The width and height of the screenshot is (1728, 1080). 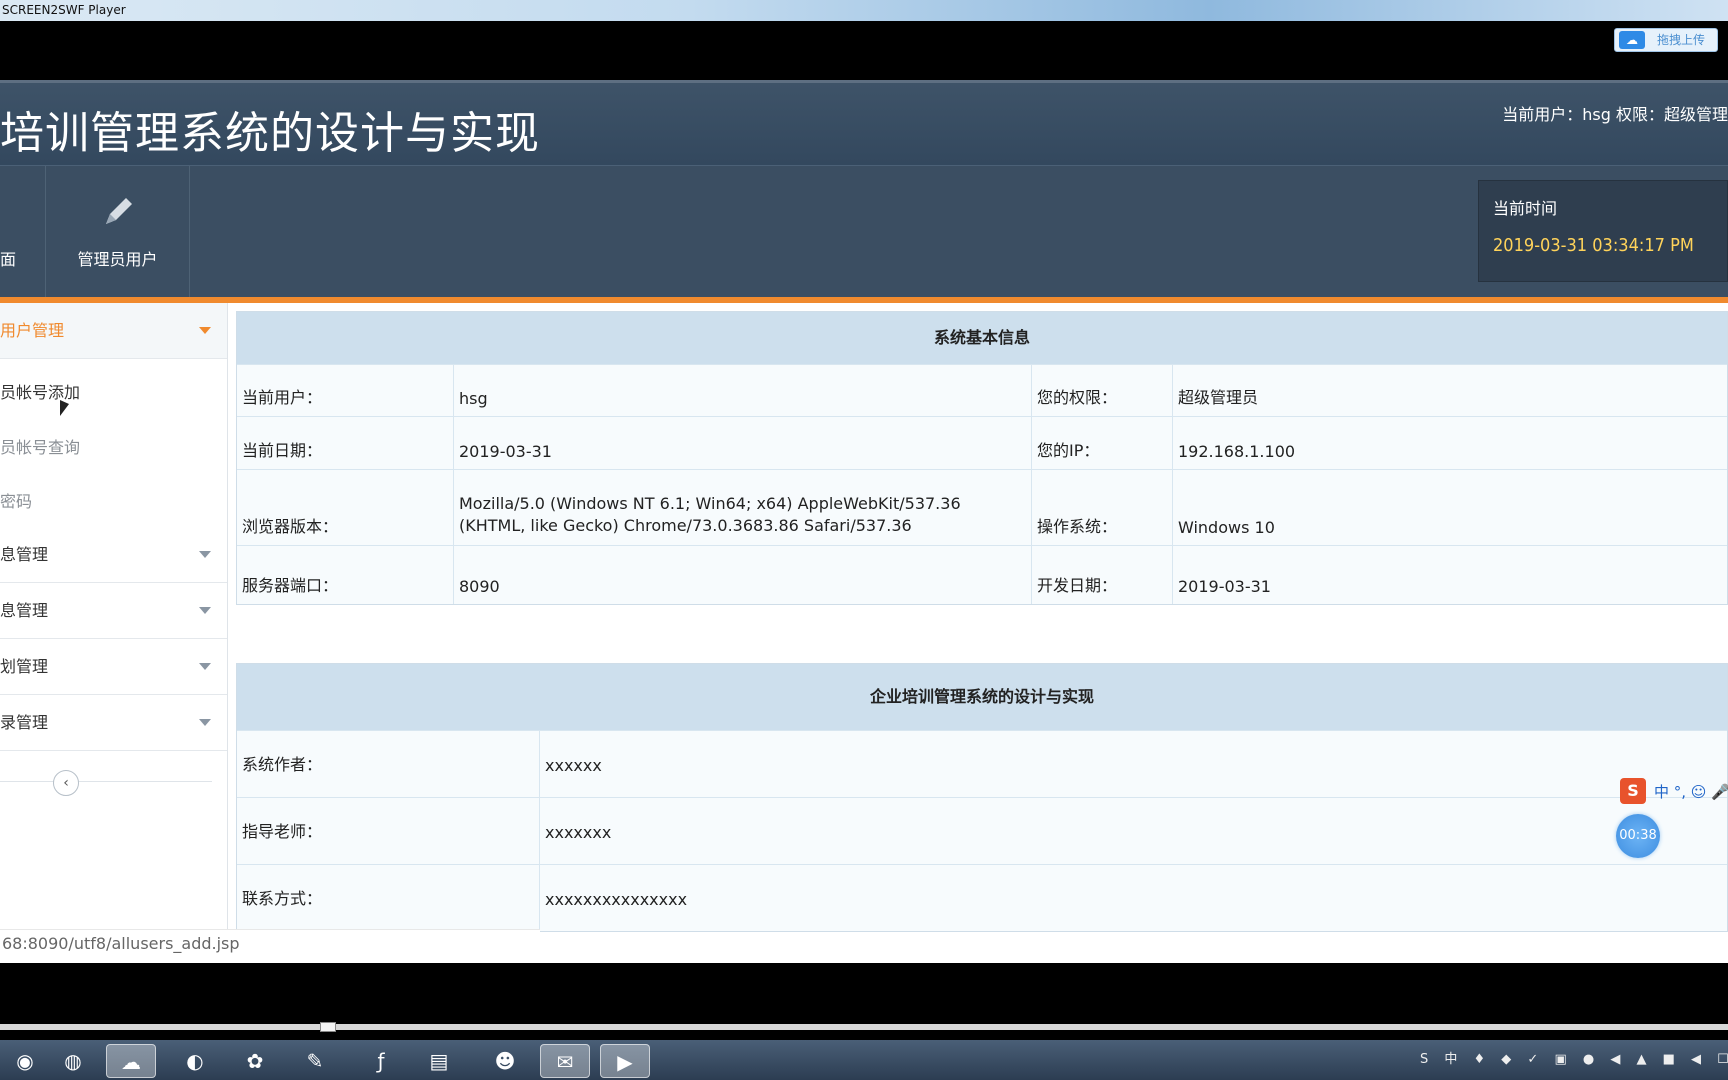 I want to click on mouse-cursor-icon, so click(x=64, y=408).